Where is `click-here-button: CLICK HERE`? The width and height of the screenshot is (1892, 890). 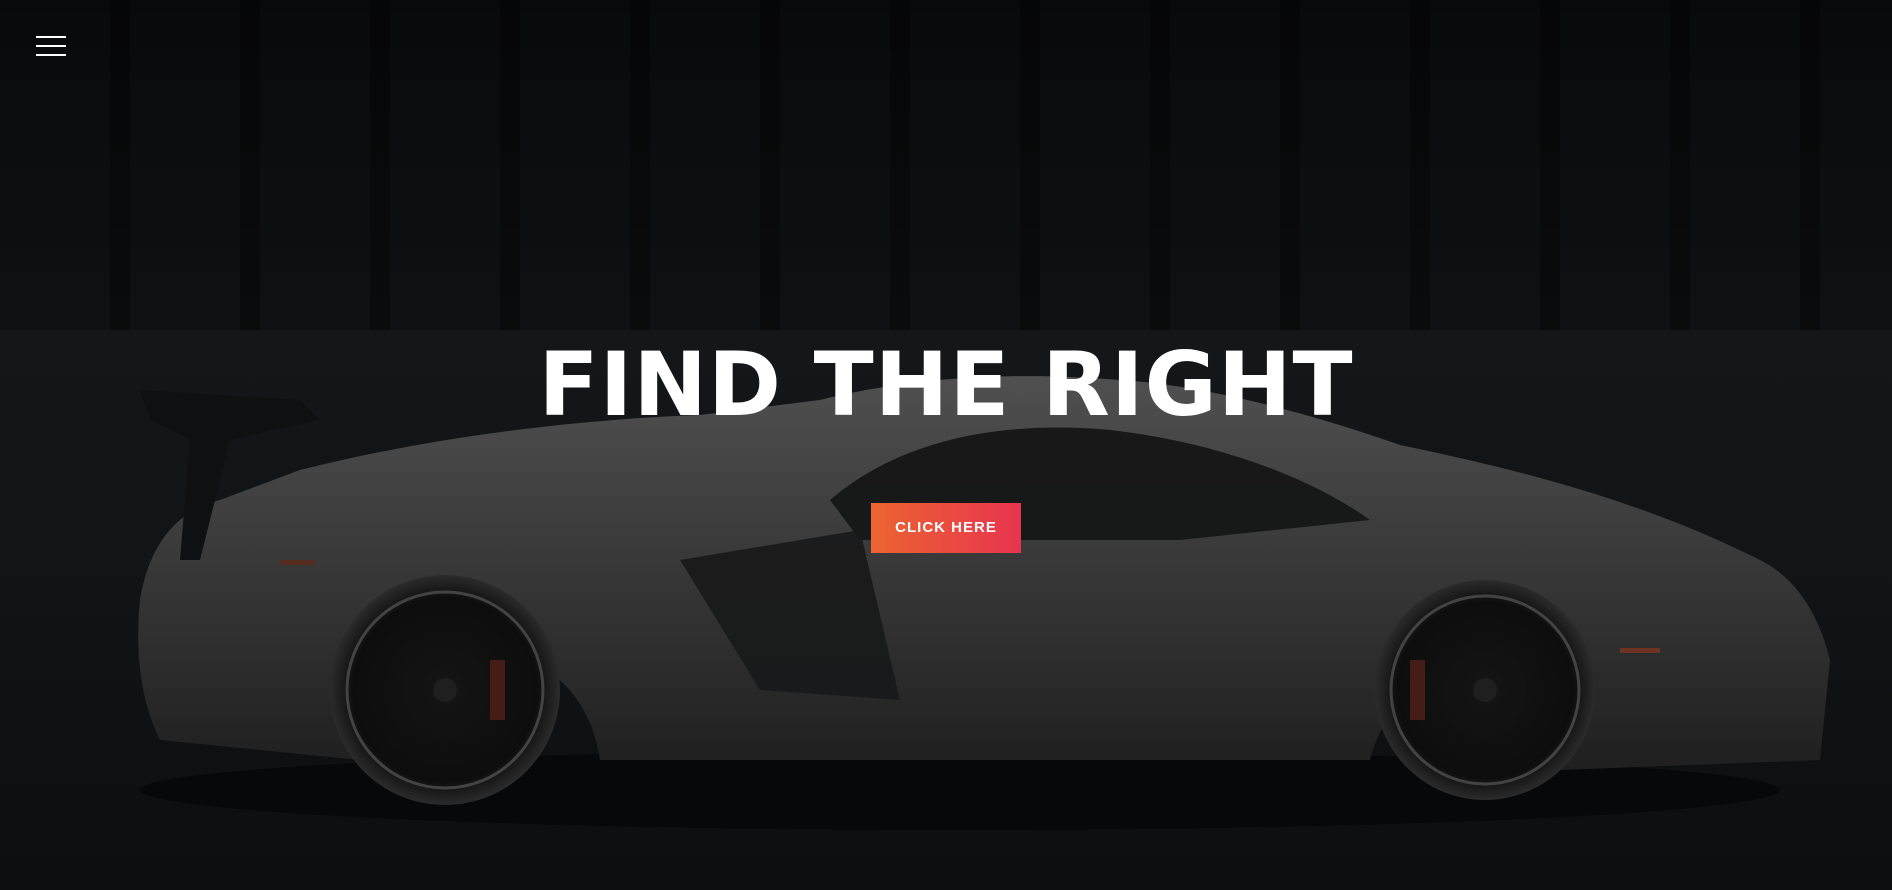
click-here-button: CLICK HERE is located at coordinates (946, 528).